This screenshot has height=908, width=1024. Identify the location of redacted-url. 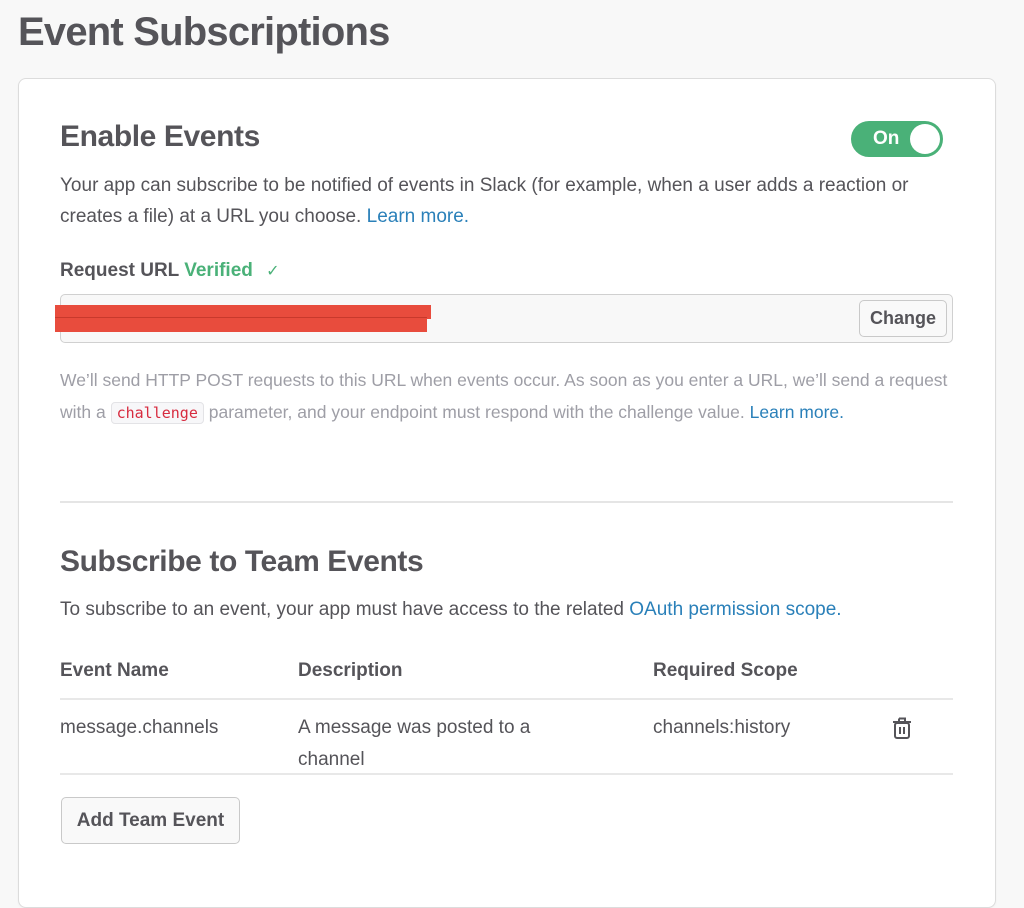
(243, 319).